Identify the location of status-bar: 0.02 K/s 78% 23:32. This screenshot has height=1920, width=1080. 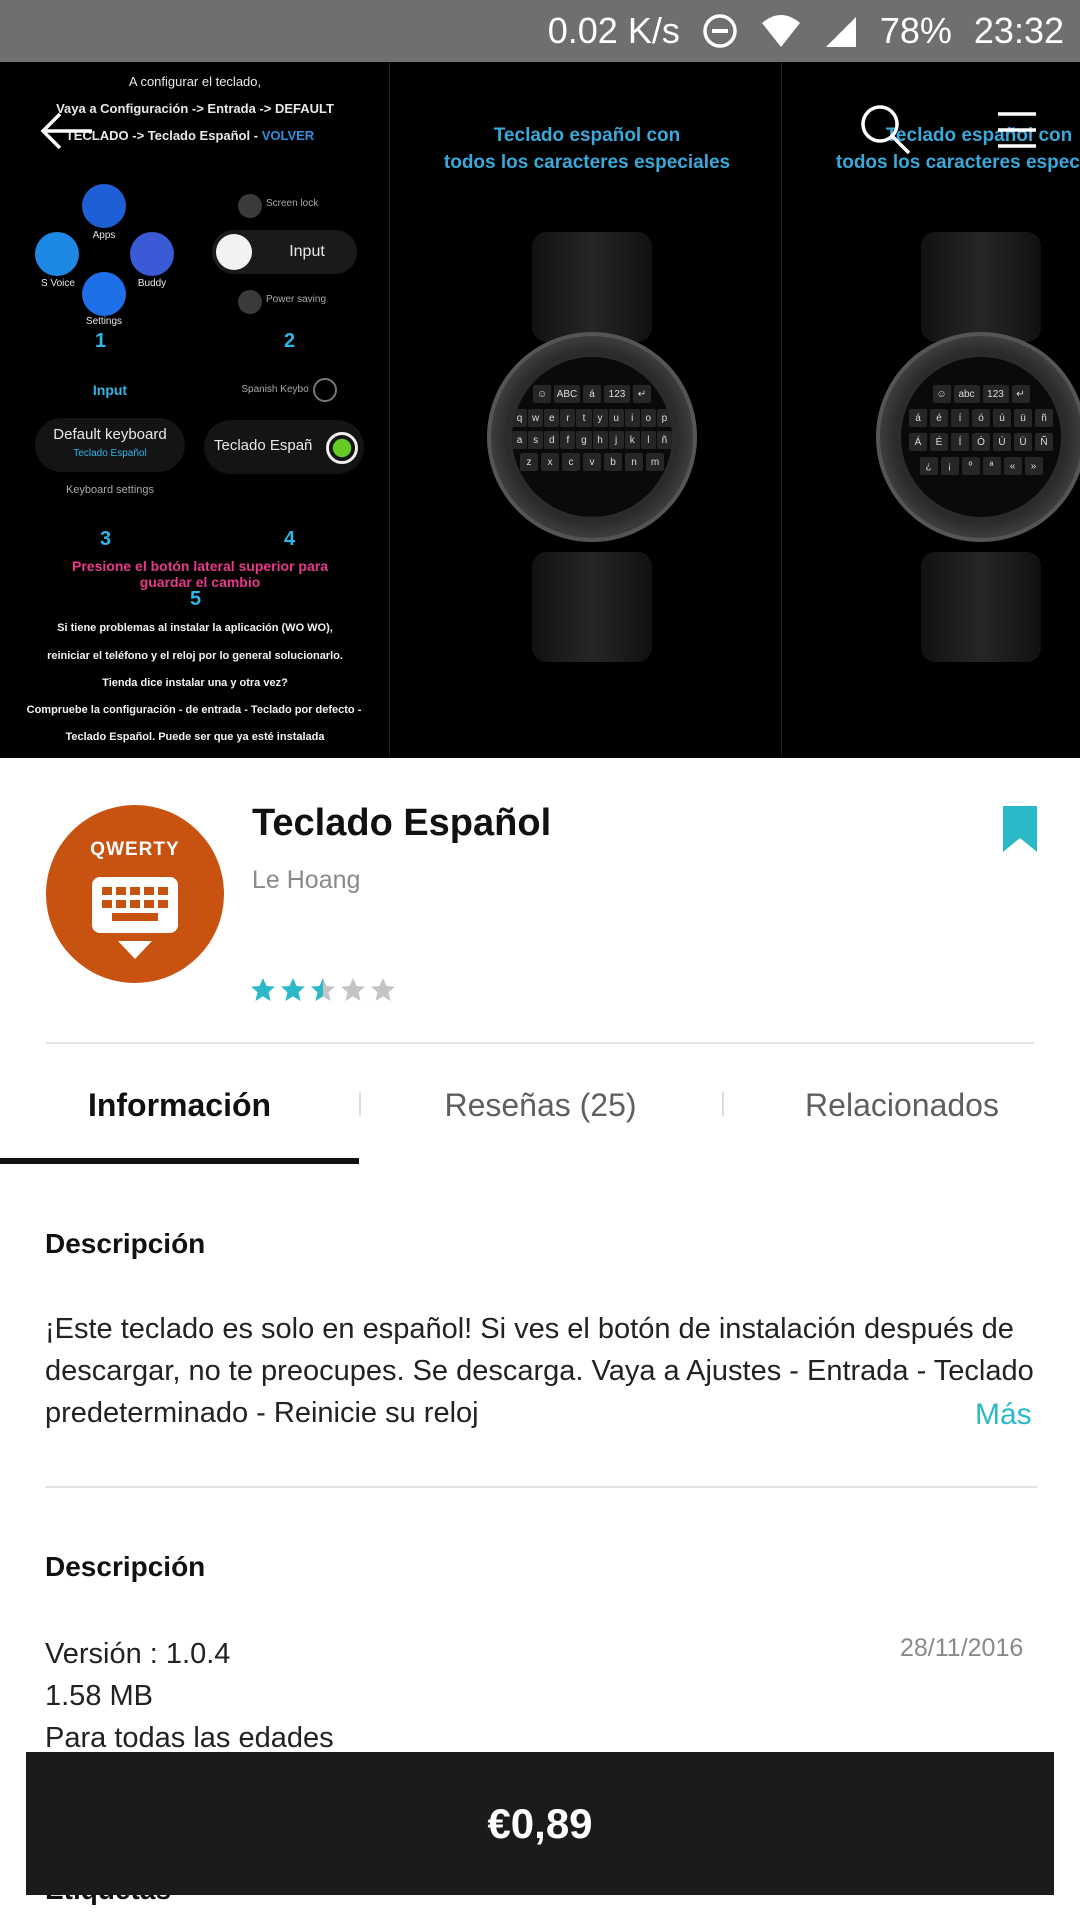
(540, 31).